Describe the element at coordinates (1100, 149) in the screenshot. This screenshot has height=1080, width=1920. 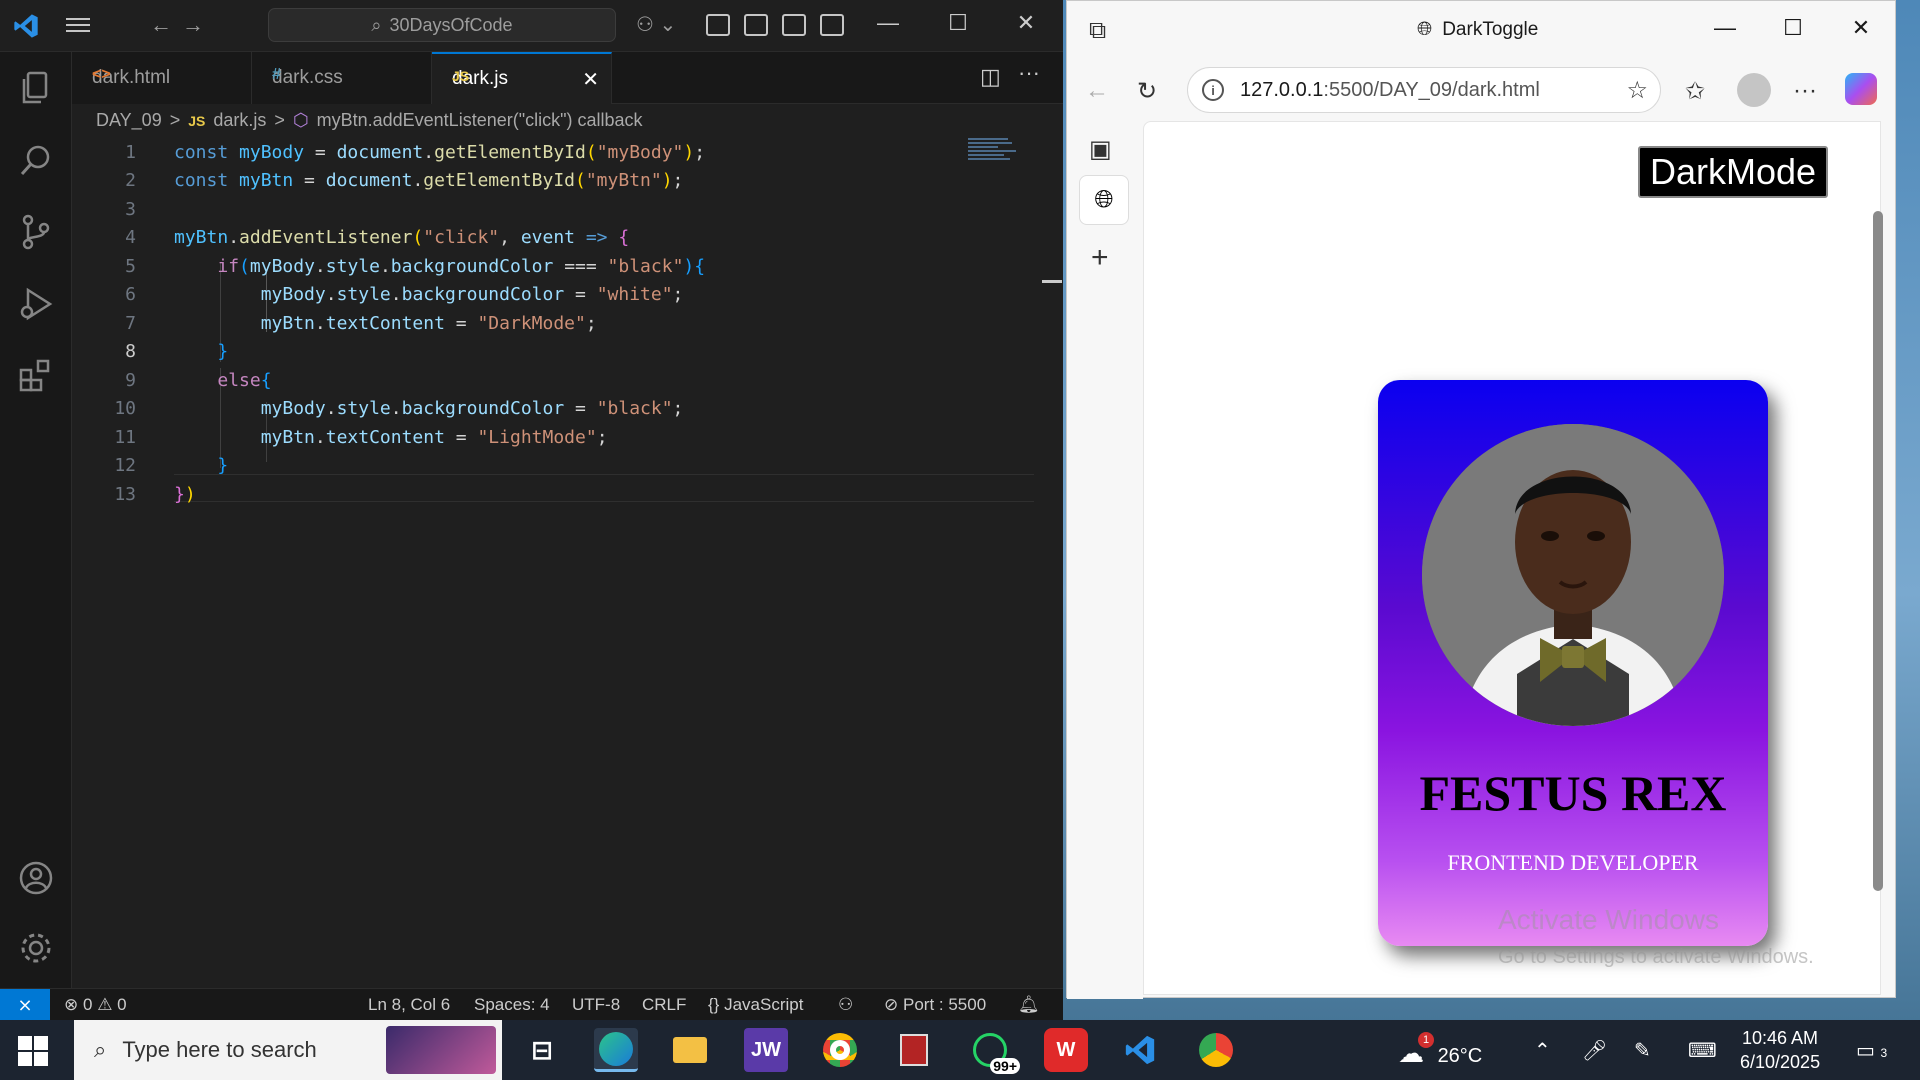
I see `sidebar-toggle-icon: ▣` at that location.